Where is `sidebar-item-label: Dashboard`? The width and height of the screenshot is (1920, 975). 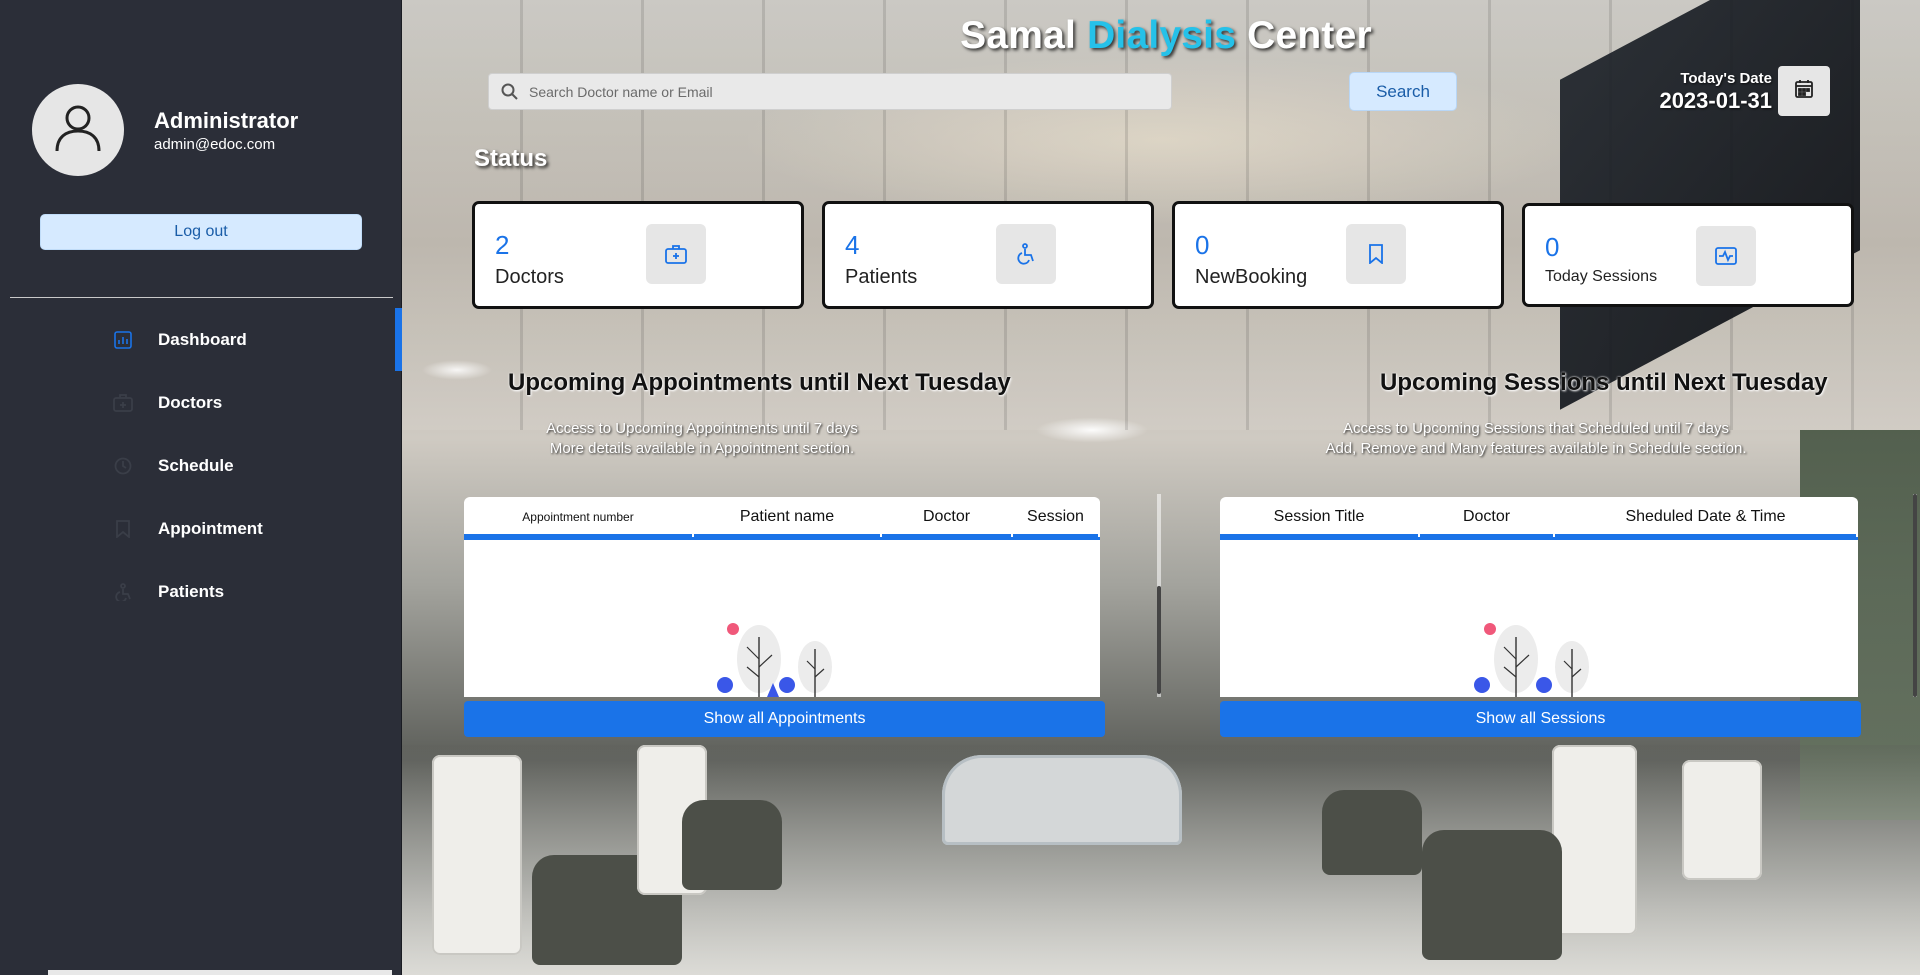
sidebar-item-label: Dashboard is located at coordinates (202, 339).